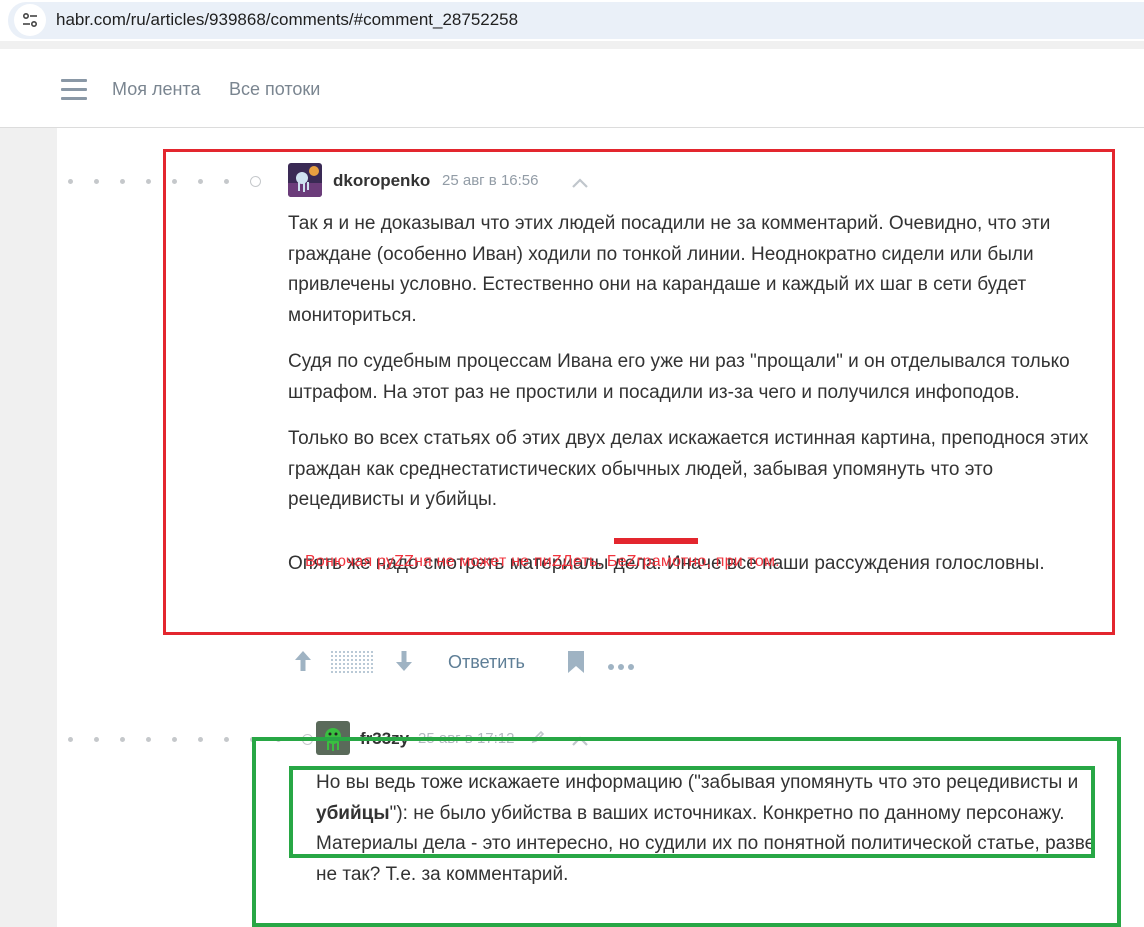  What do you see at coordinates (274, 89) in the screenshot?
I see `nav-all-flows: Все потоки` at bounding box center [274, 89].